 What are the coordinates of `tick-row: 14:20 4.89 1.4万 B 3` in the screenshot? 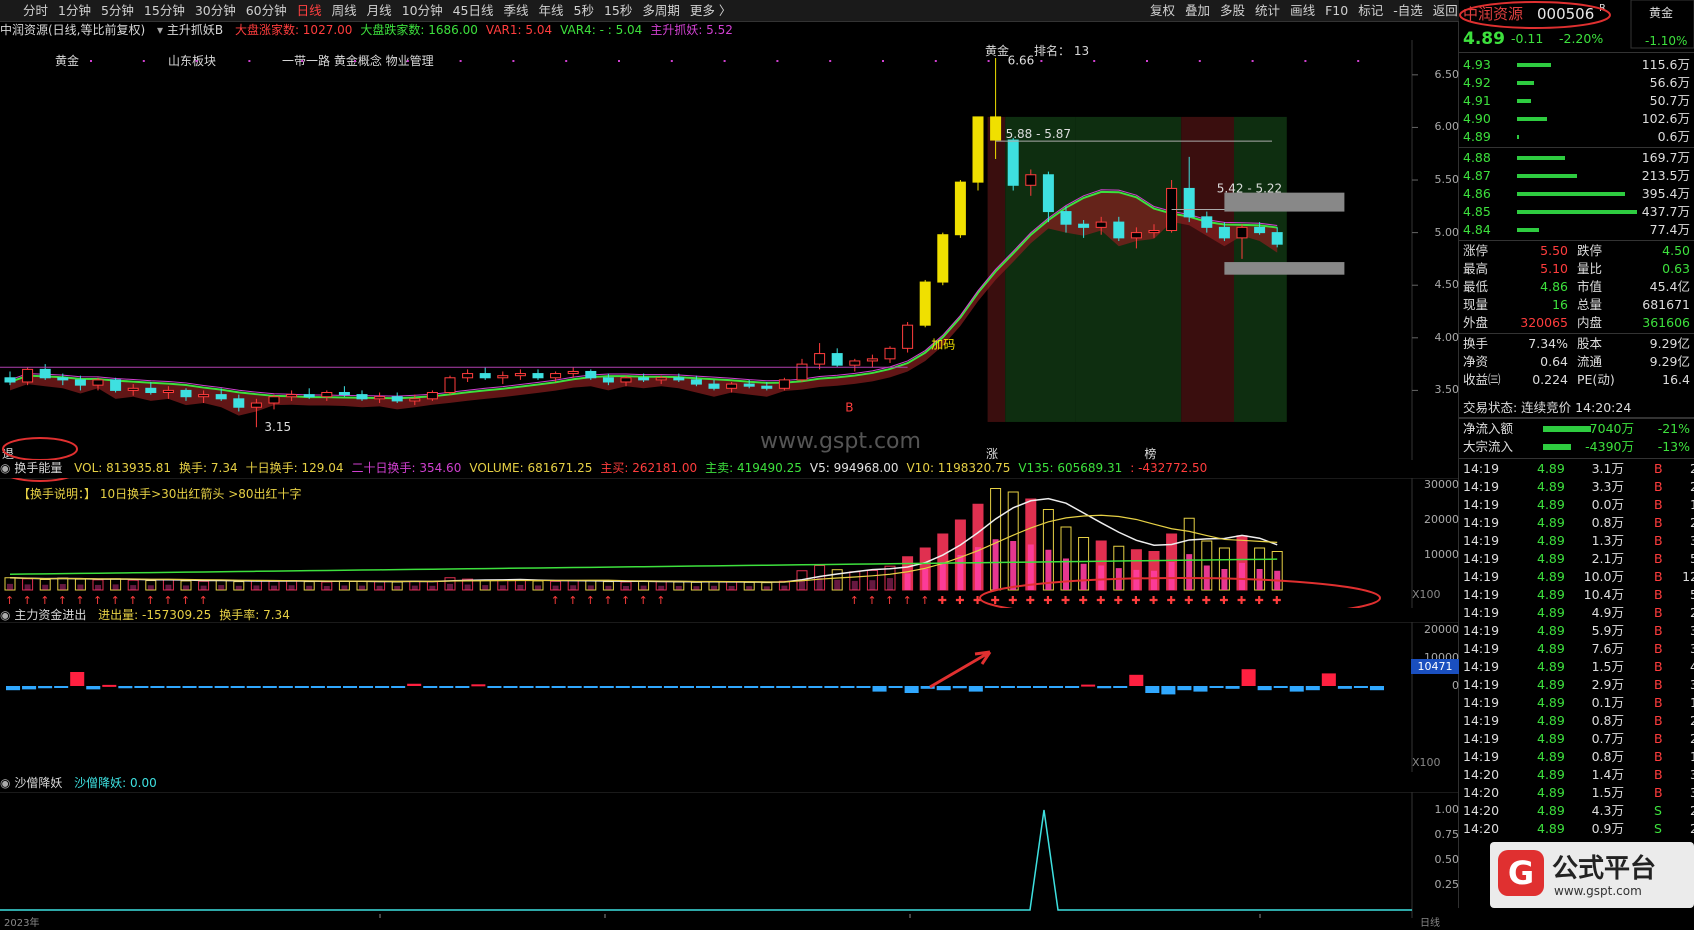 It's located at (1576, 775).